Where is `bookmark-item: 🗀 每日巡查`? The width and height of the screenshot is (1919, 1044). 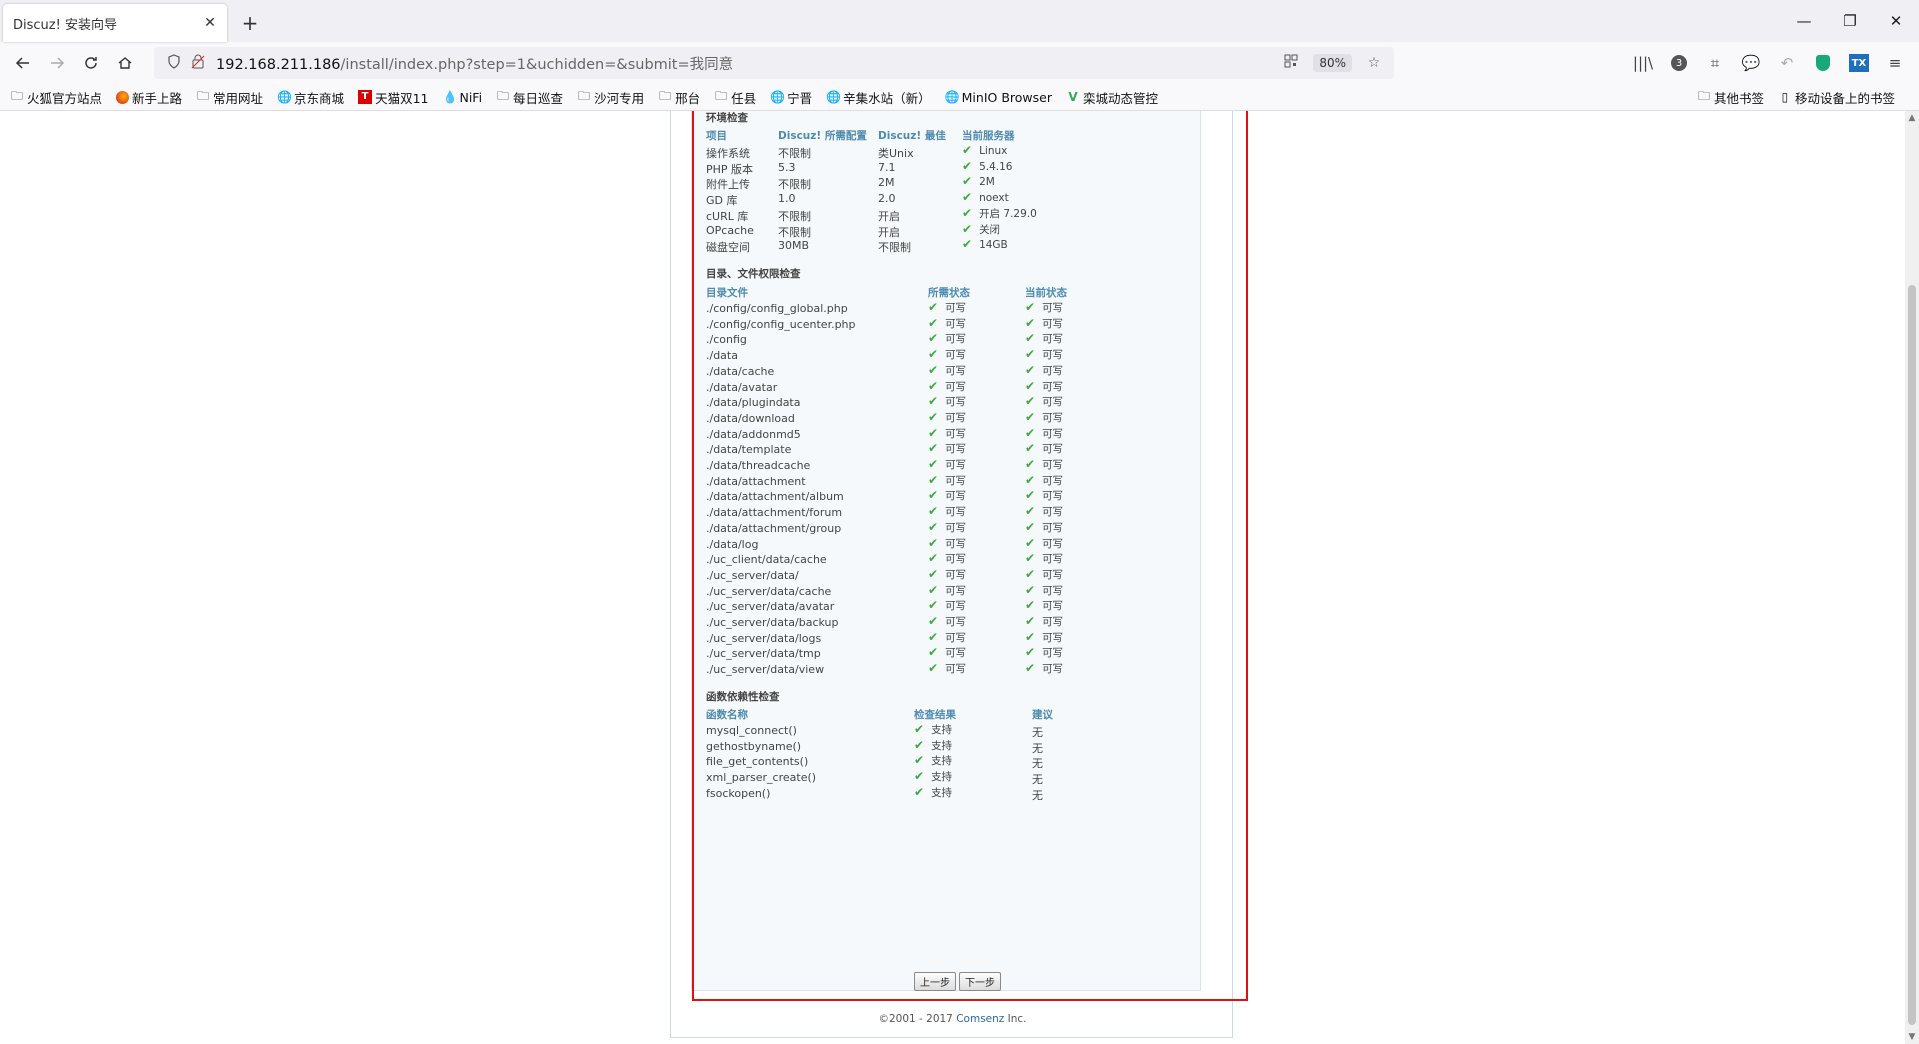
bookmark-item: 🗀 每日巡查 is located at coordinates (529, 97).